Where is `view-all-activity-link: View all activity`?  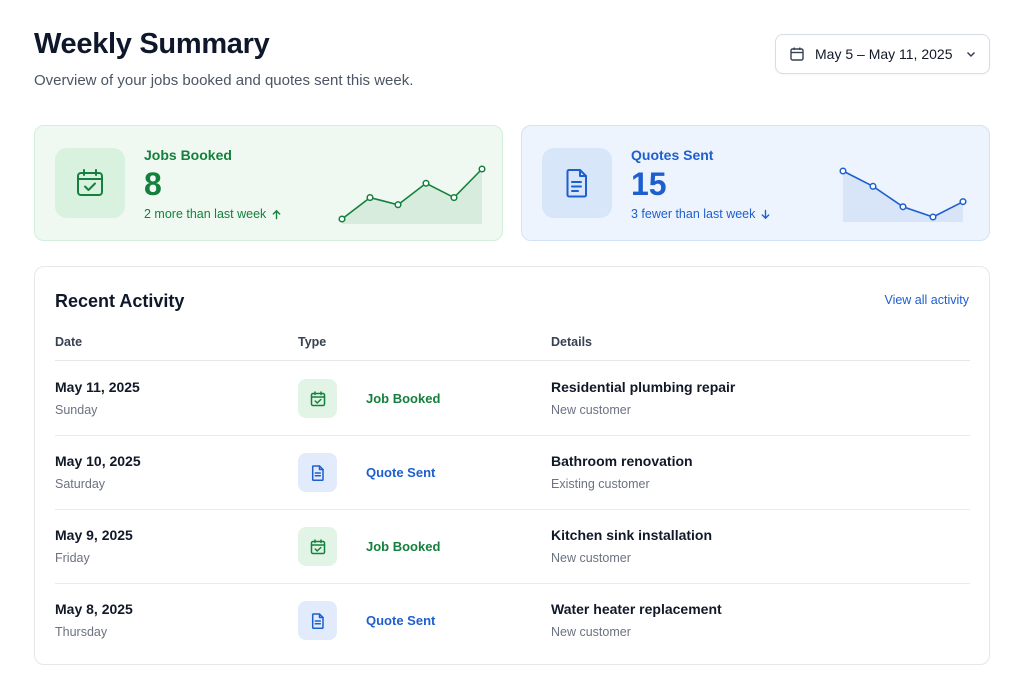 view-all-activity-link: View all activity is located at coordinates (926, 300).